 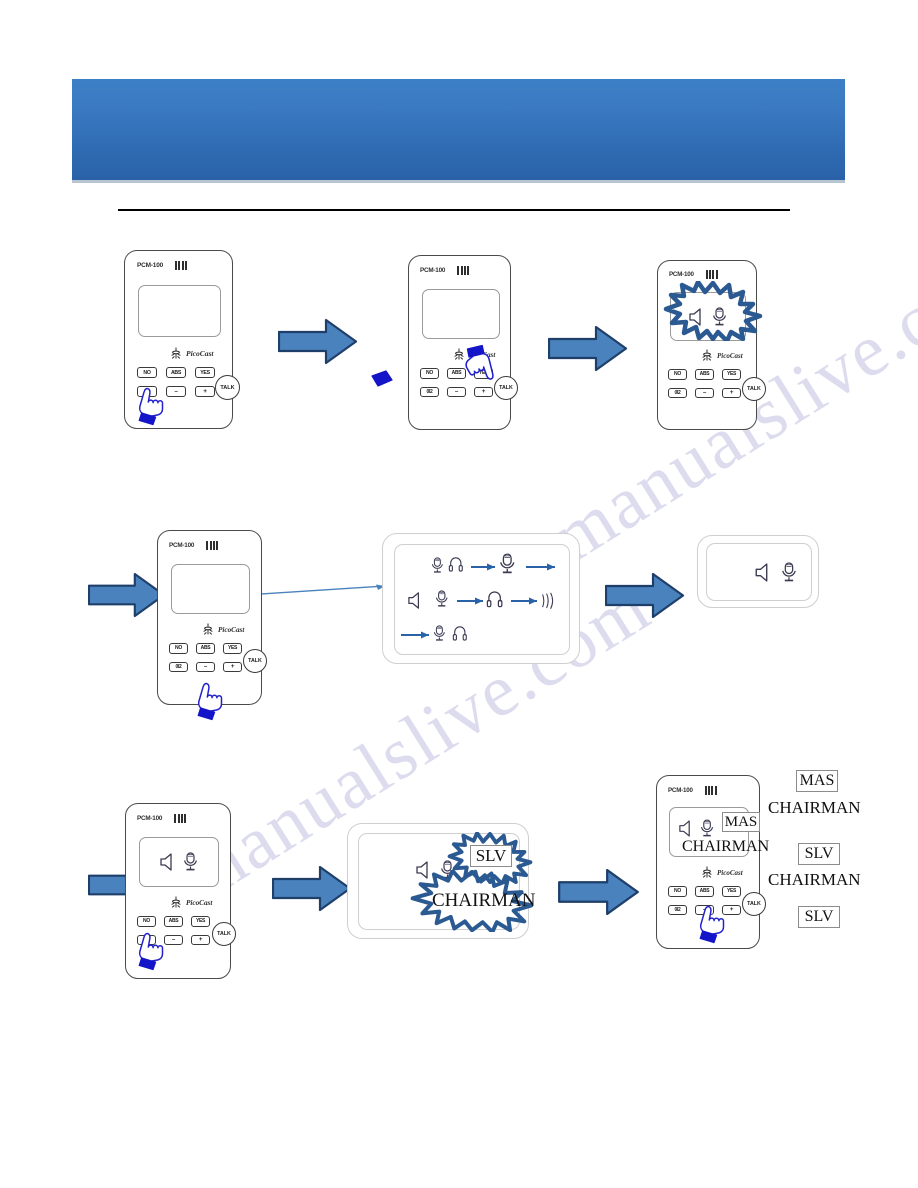 I want to click on audio-routing-menu-inner, so click(x=482, y=599).